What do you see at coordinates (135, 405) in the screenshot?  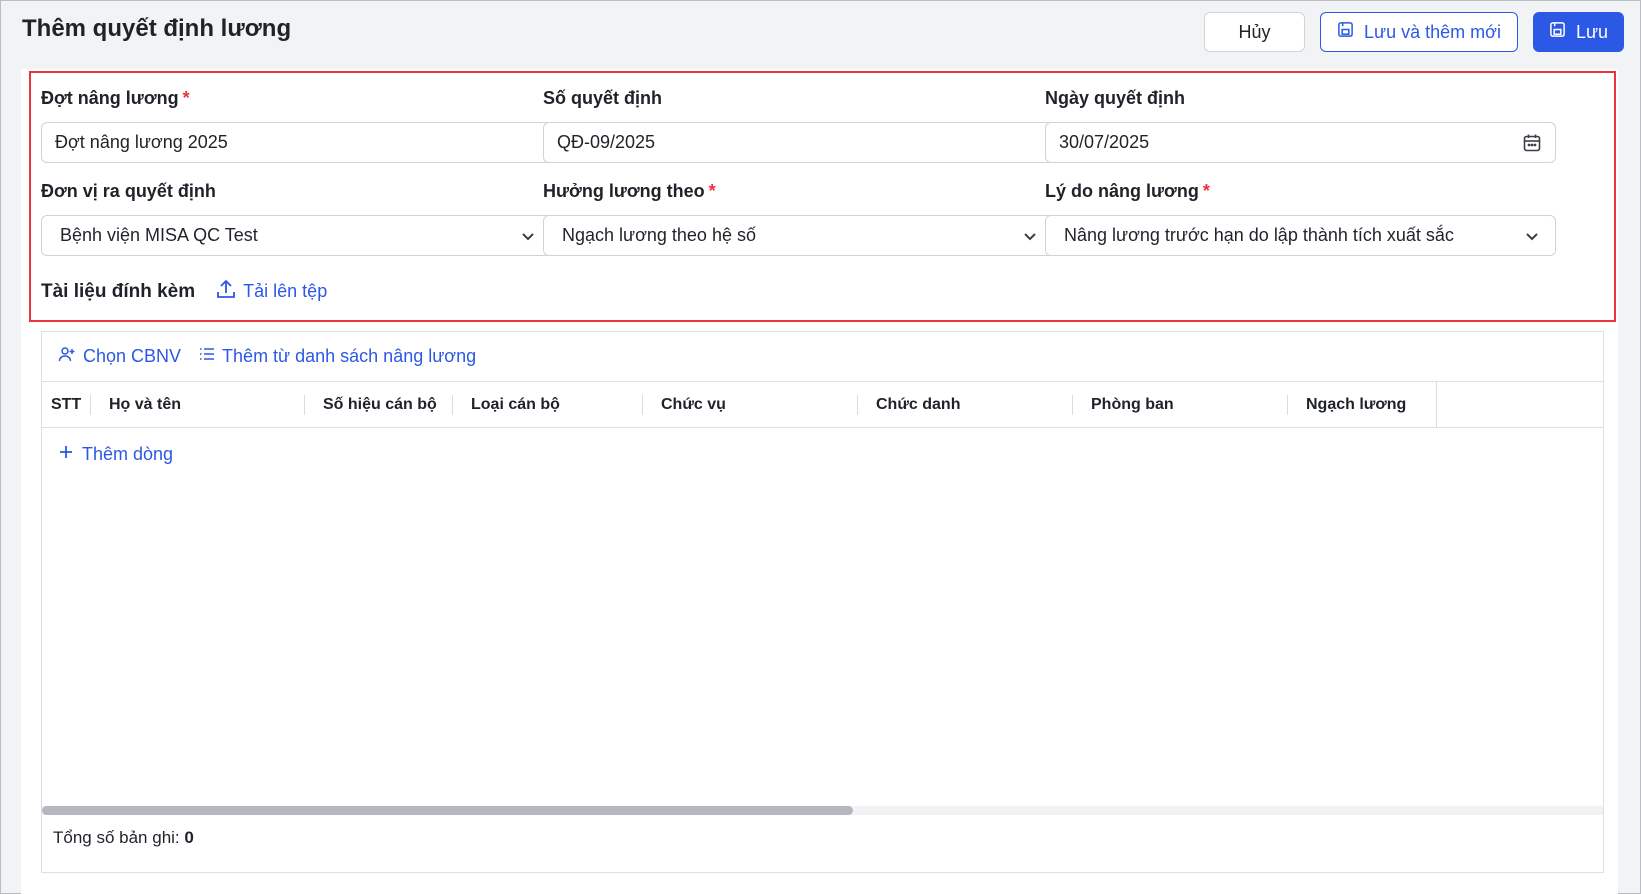 I see `column-header-full-name: Họ và tên` at bounding box center [135, 405].